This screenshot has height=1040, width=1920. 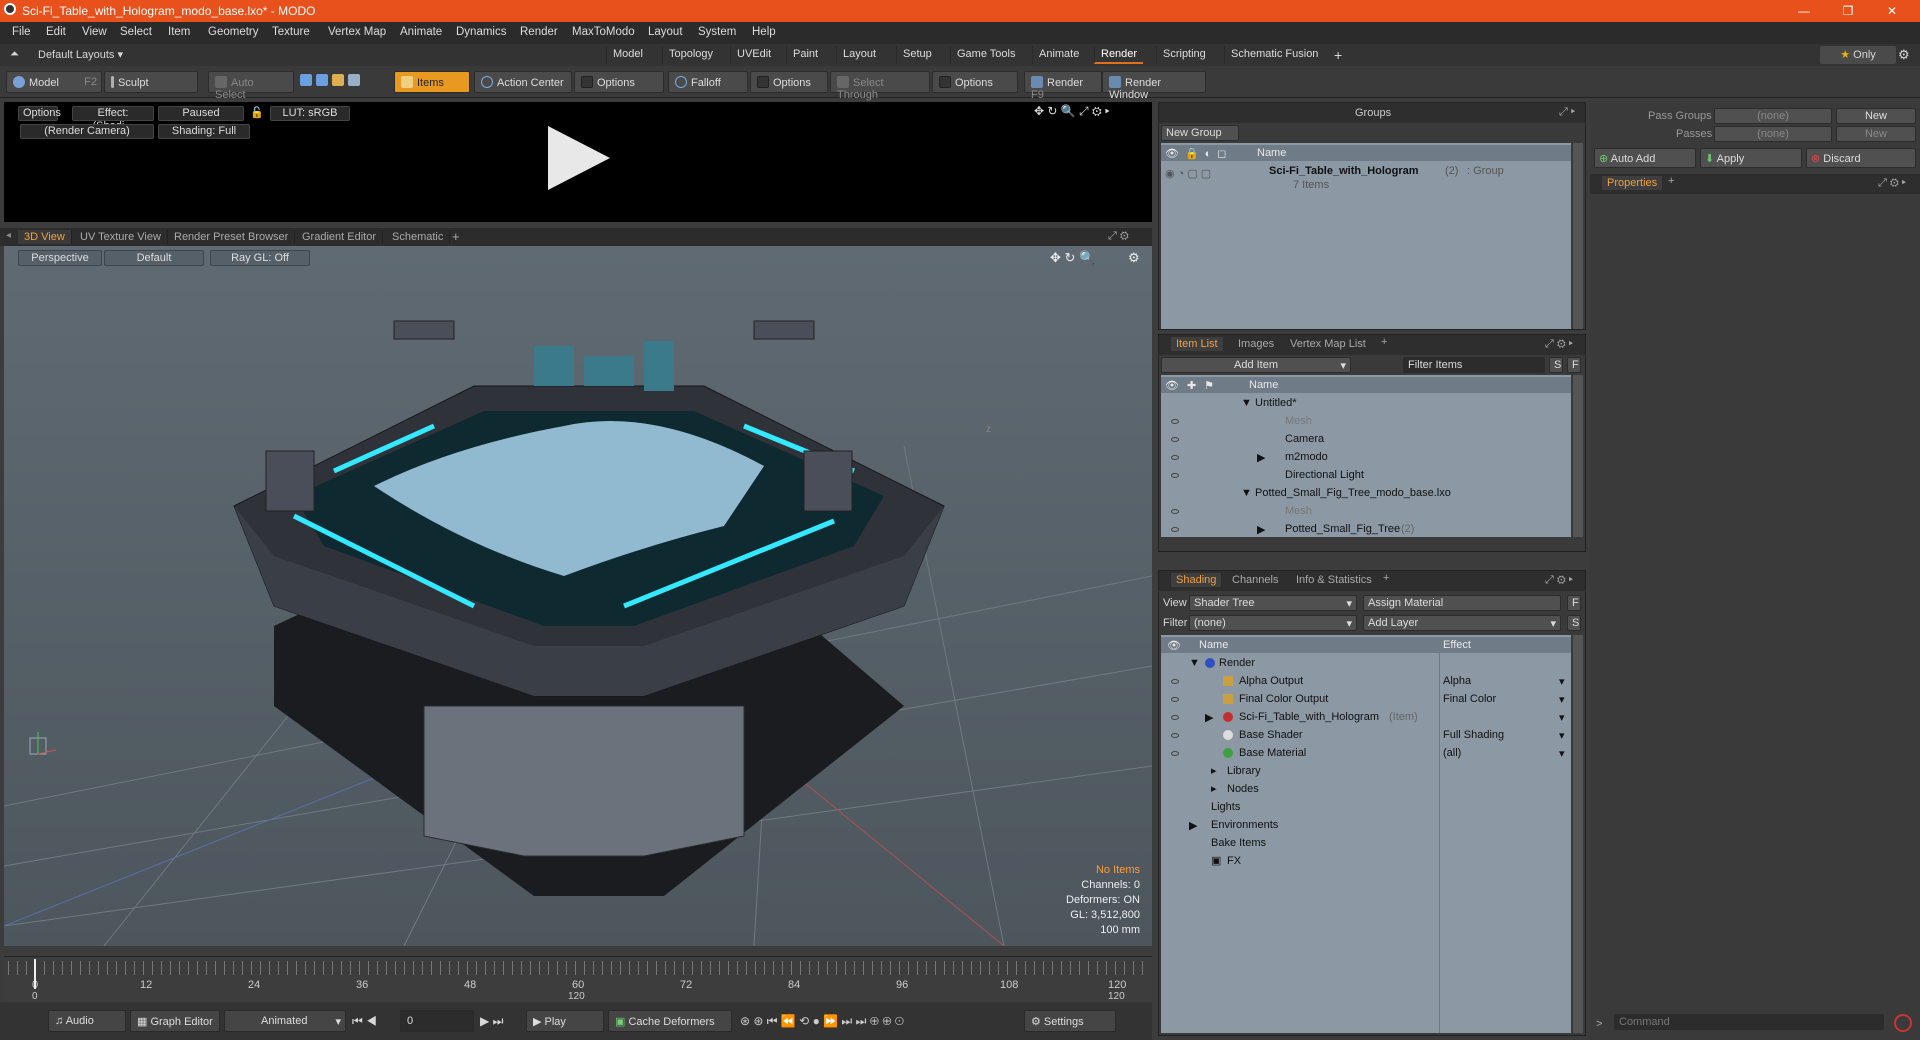 I want to click on render-window-button: Render Window, so click(x=1154, y=86).